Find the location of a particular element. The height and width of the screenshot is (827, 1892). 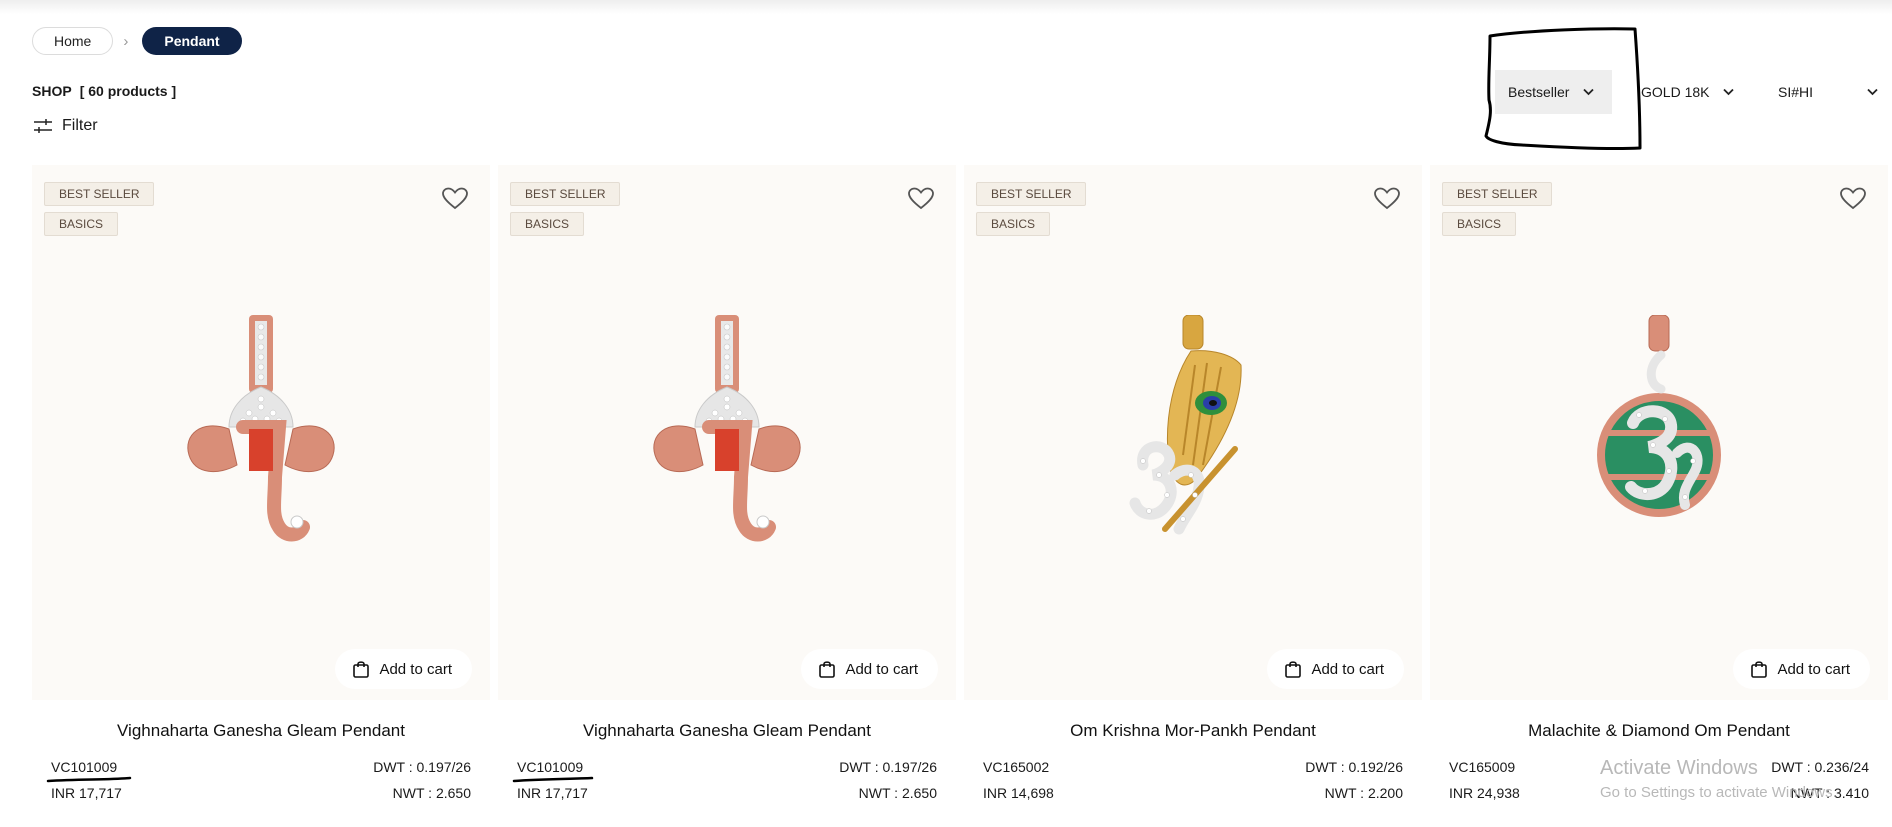

sort-select: Bestseller is located at coordinates (1553, 92).